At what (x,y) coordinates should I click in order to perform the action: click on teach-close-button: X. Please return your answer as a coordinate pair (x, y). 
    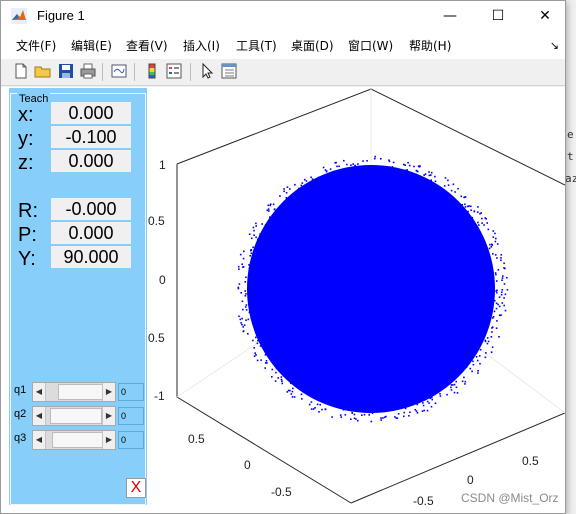
    Looking at the image, I should click on (136, 488).